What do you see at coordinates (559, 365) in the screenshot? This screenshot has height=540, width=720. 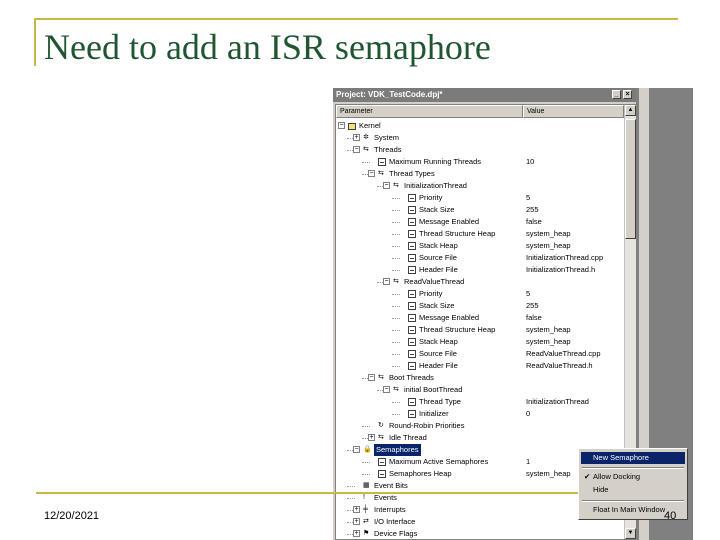 I see `tree-row-value: ReadValueThread.h` at bounding box center [559, 365].